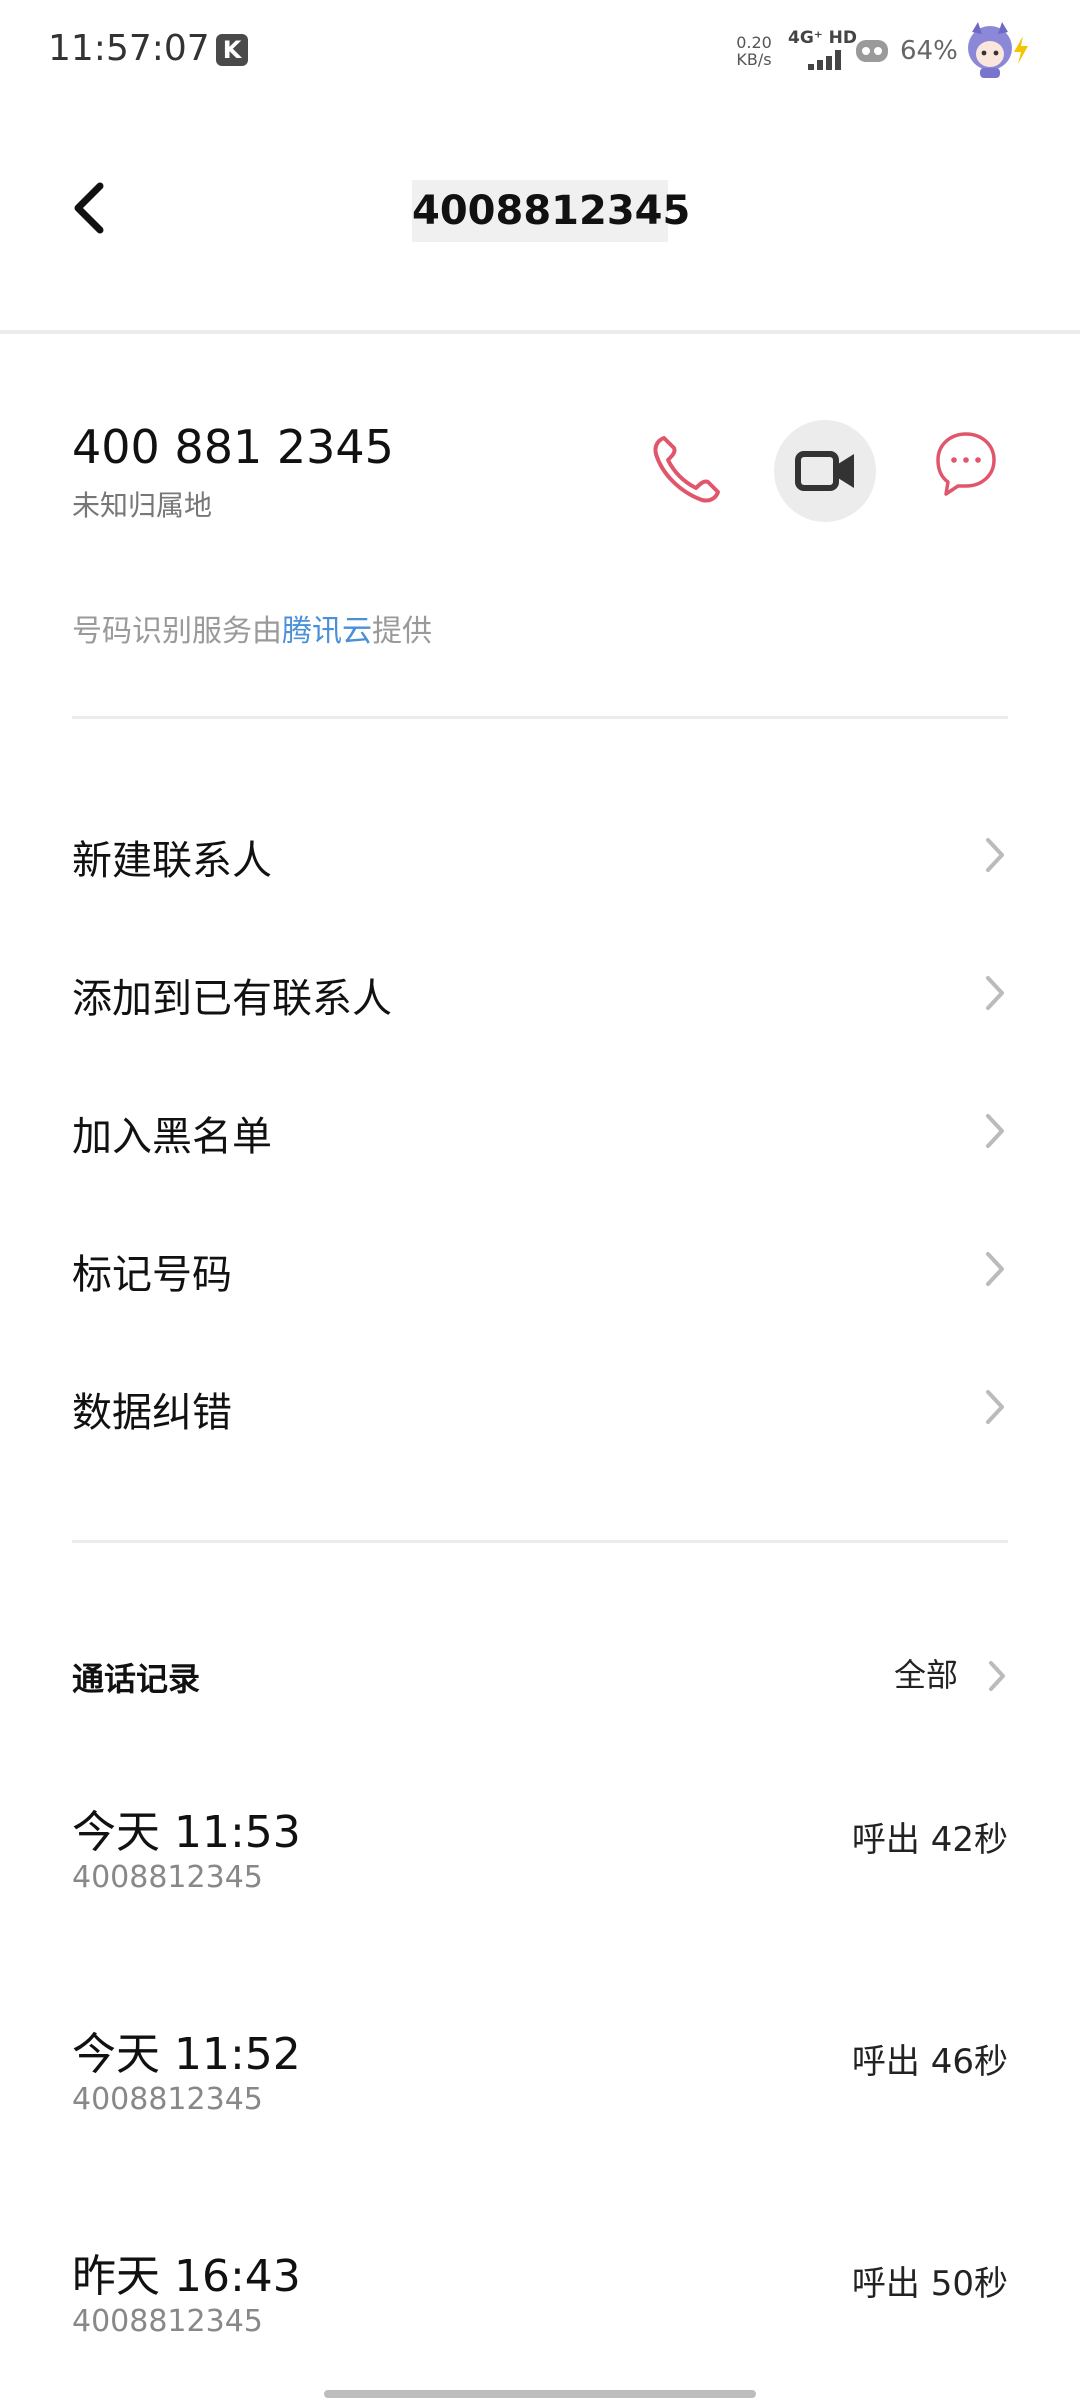 This screenshot has width=1080, height=2400. Describe the element at coordinates (990, 50) in the screenshot. I see `avatar-sticker-icon` at that location.